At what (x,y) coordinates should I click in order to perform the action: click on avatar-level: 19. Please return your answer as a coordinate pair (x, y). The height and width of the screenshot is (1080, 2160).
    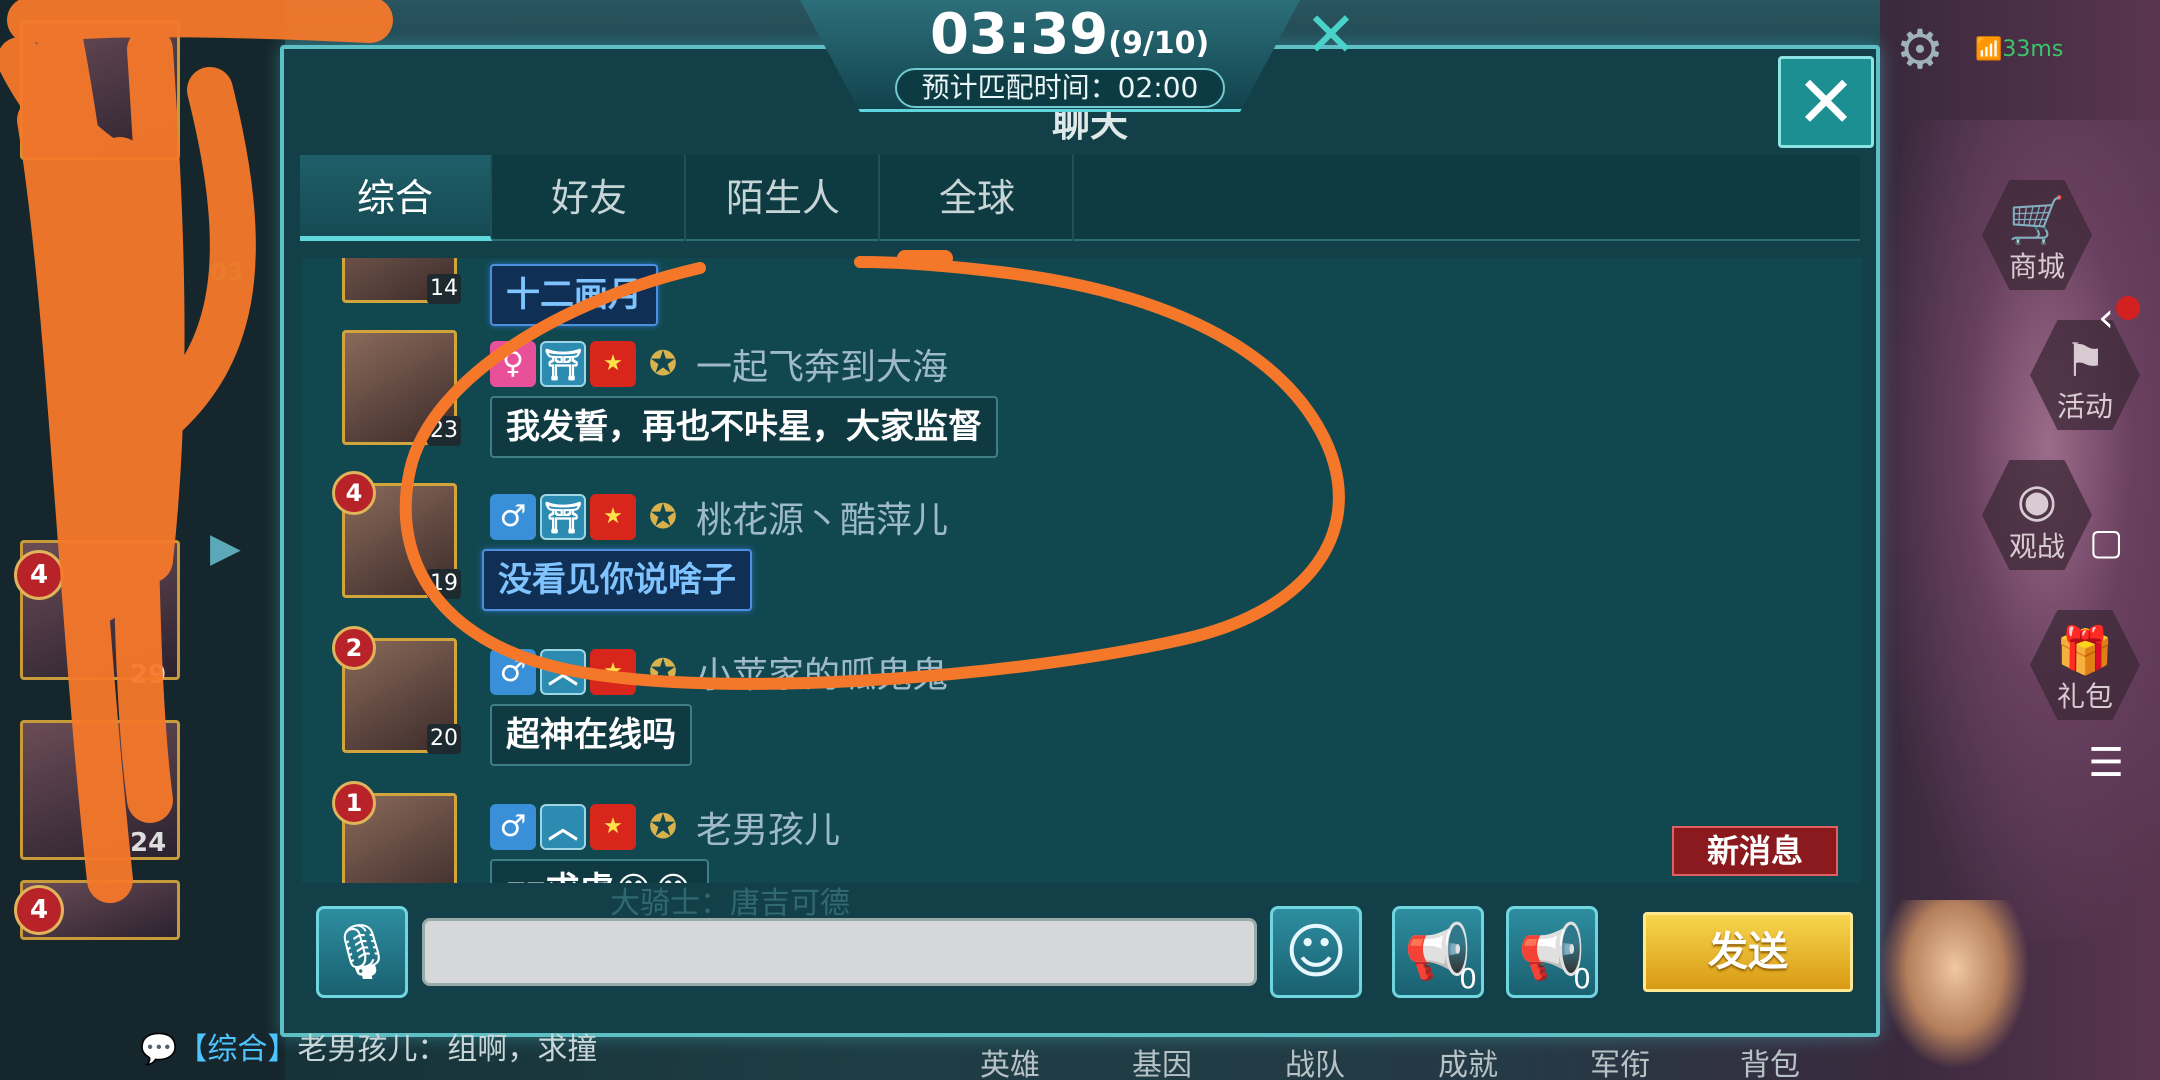
    Looking at the image, I should click on (444, 584).